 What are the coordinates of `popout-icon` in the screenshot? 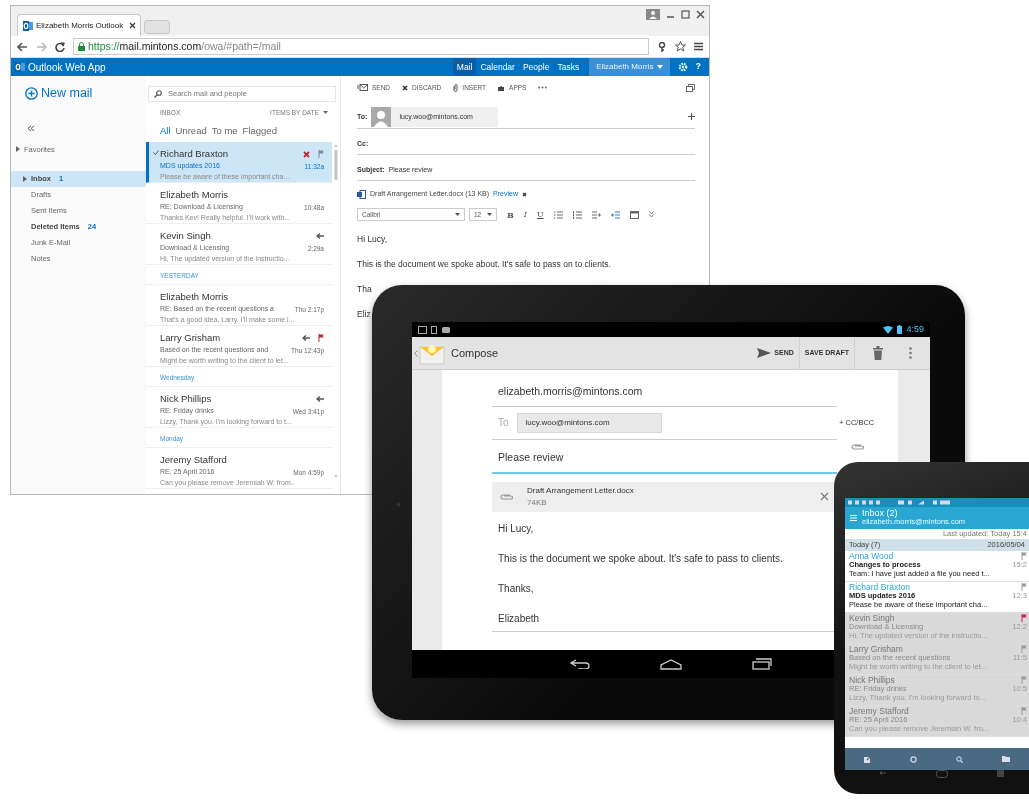 It's located at (690, 87).